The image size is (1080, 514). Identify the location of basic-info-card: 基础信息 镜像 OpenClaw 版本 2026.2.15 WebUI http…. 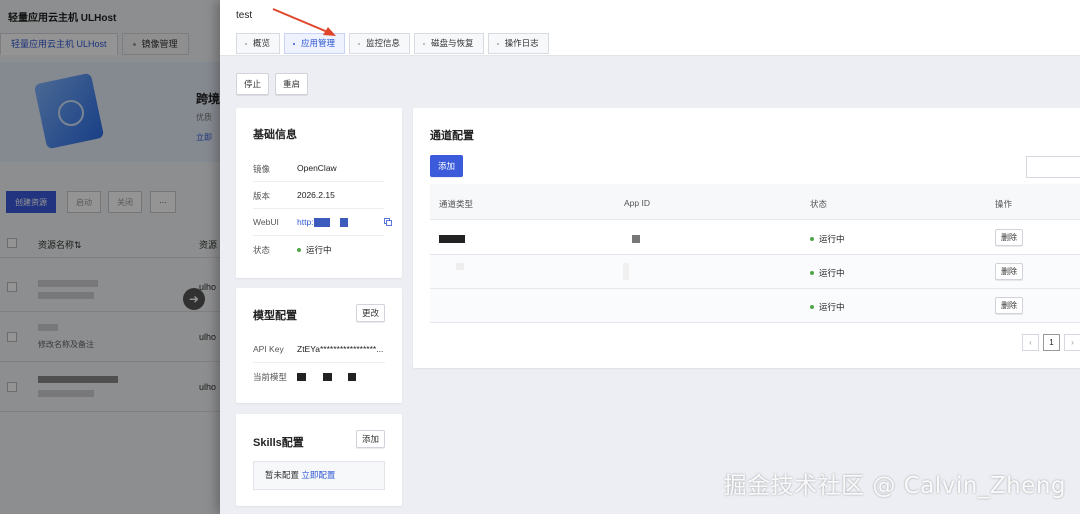
(319, 193).